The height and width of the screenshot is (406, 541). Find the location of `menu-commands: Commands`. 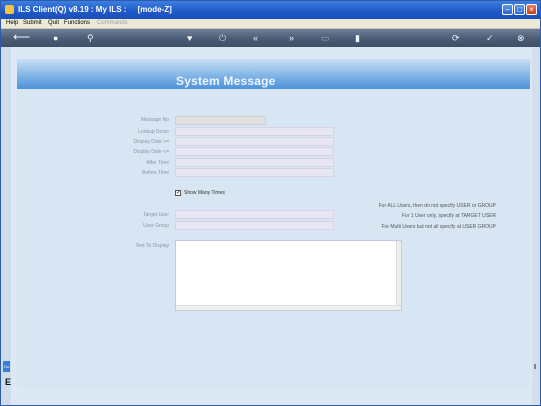

menu-commands: Commands is located at coordinates (112, 23).